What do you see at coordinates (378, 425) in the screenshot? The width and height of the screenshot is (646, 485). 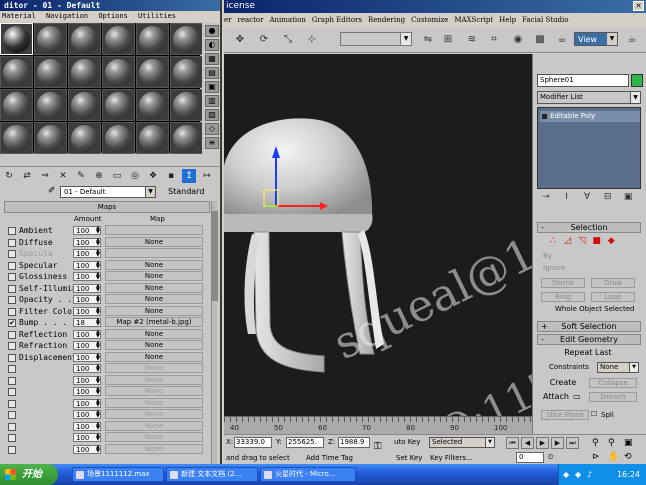 I see `timeline-track: 40 50 60 70 80 90 100` at bounding box center [378, 425].